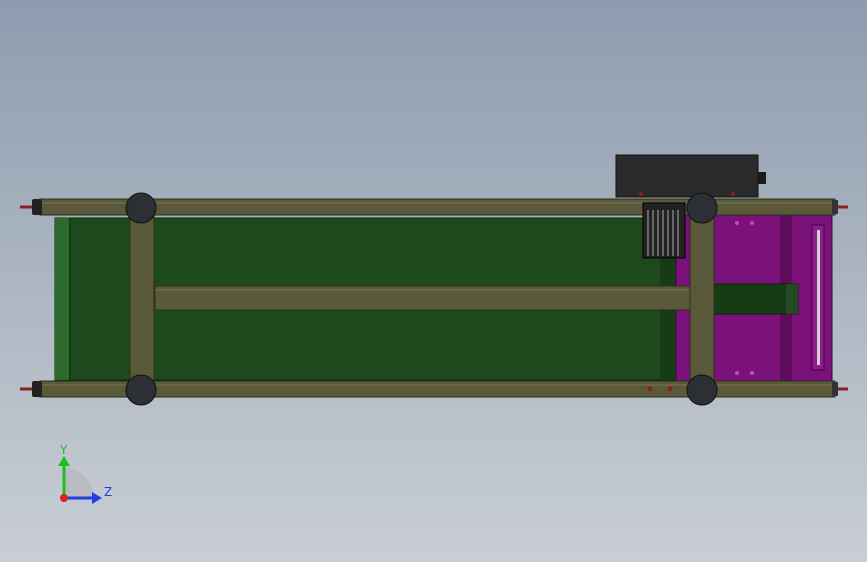  Describe the element at coordinates (664, 230) in the screenshot. I see `stepper-motor` at that location.